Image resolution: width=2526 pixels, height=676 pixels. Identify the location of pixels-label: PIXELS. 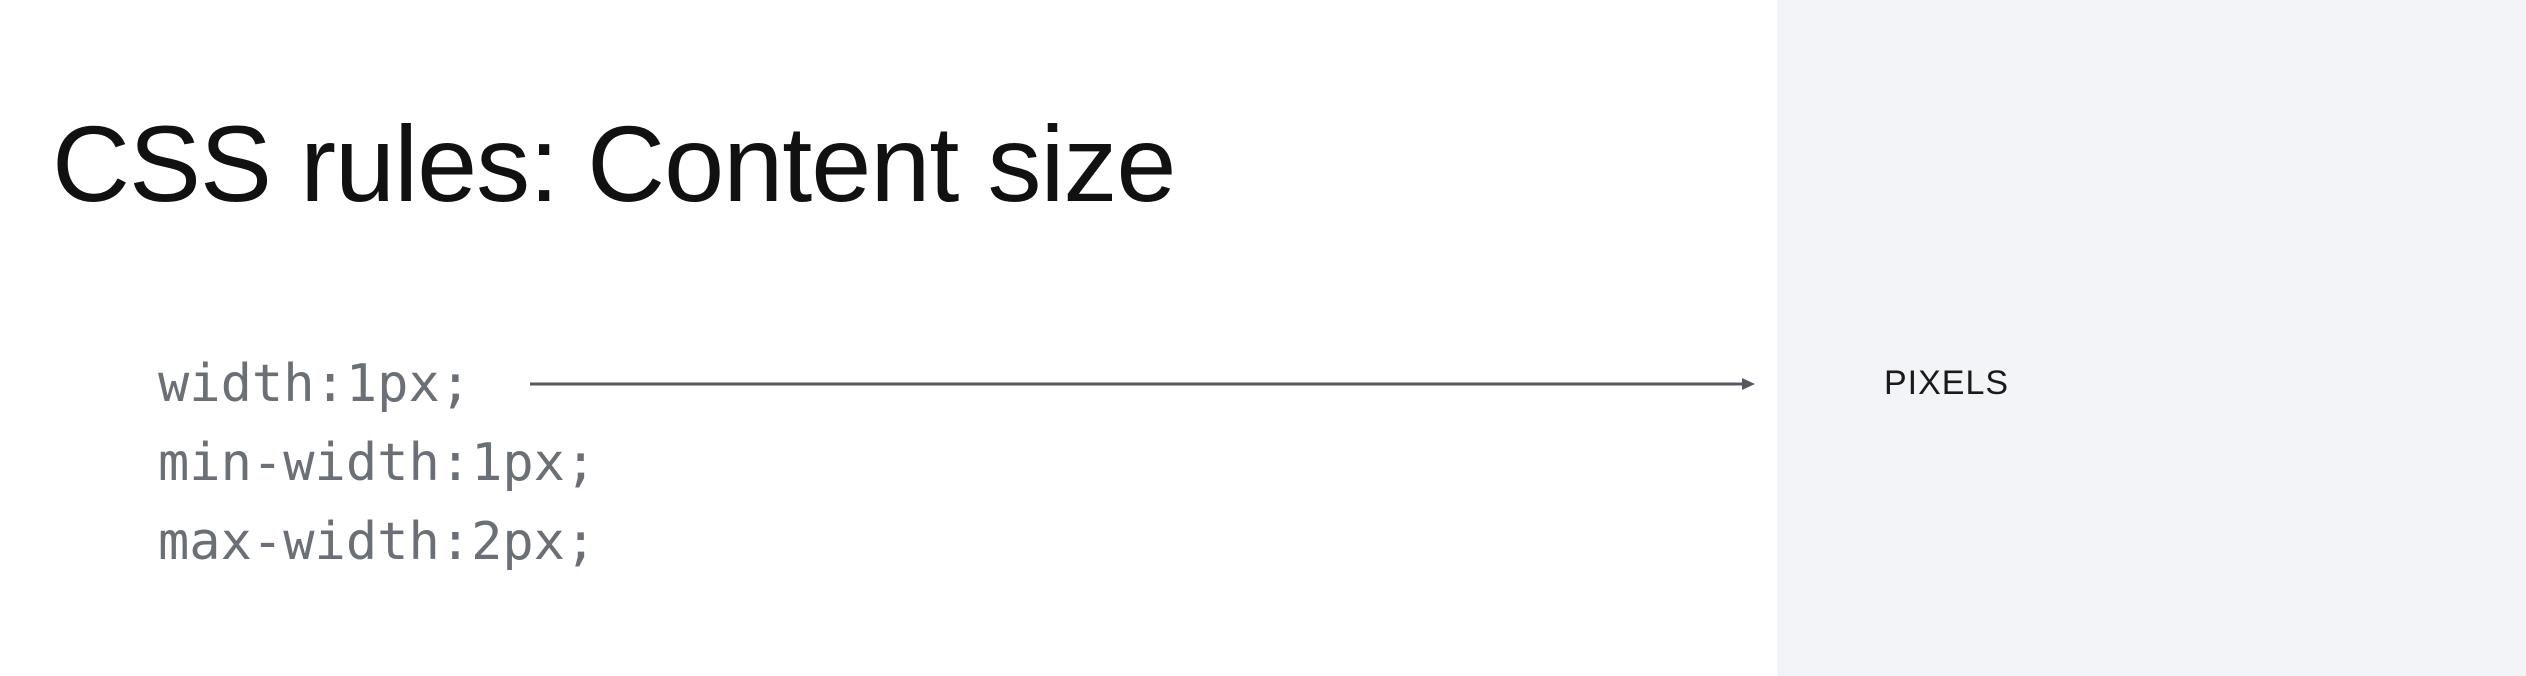
(1947, 383).